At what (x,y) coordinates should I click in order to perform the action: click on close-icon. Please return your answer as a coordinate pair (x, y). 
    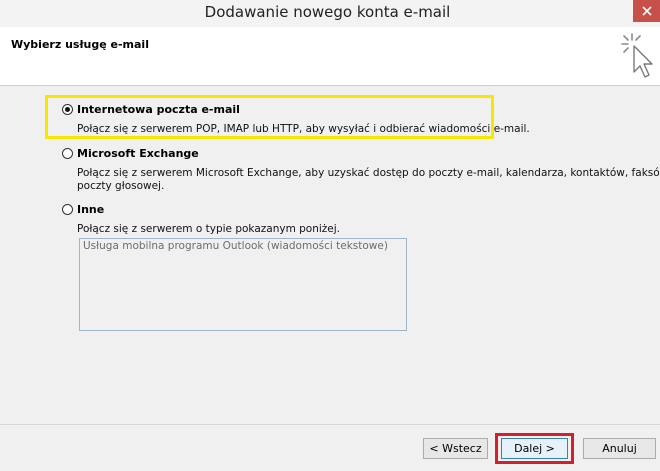
    Looking at the image, I should click on (647, 11).